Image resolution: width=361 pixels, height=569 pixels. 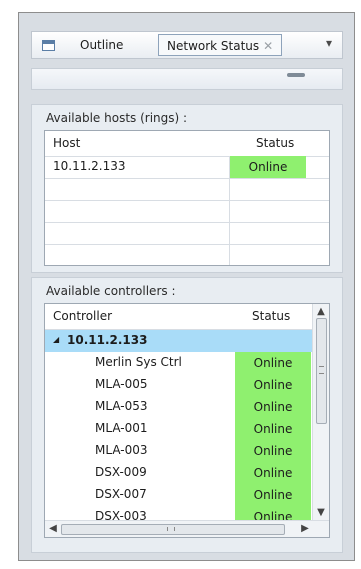 I want to click on column-header-host: Host, so click(x=66, y=143).